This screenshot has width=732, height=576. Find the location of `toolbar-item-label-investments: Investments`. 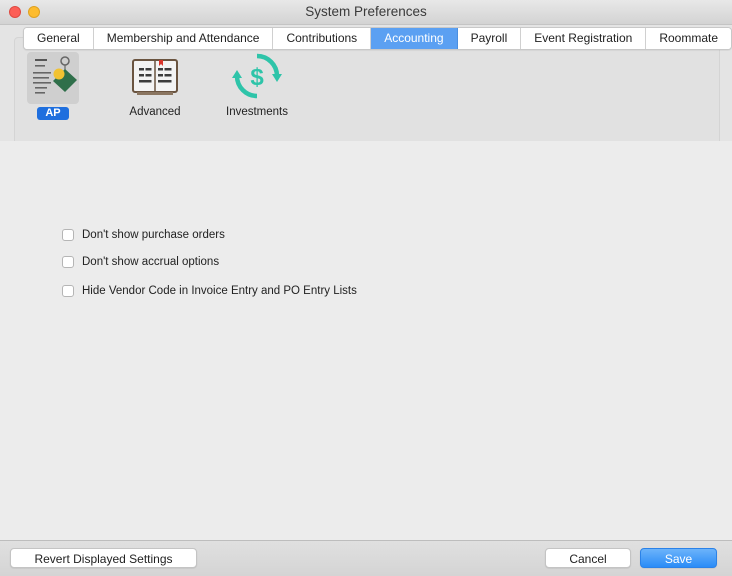

toolbar-item-label-investments: Investments is located at coordinates (257, 112).